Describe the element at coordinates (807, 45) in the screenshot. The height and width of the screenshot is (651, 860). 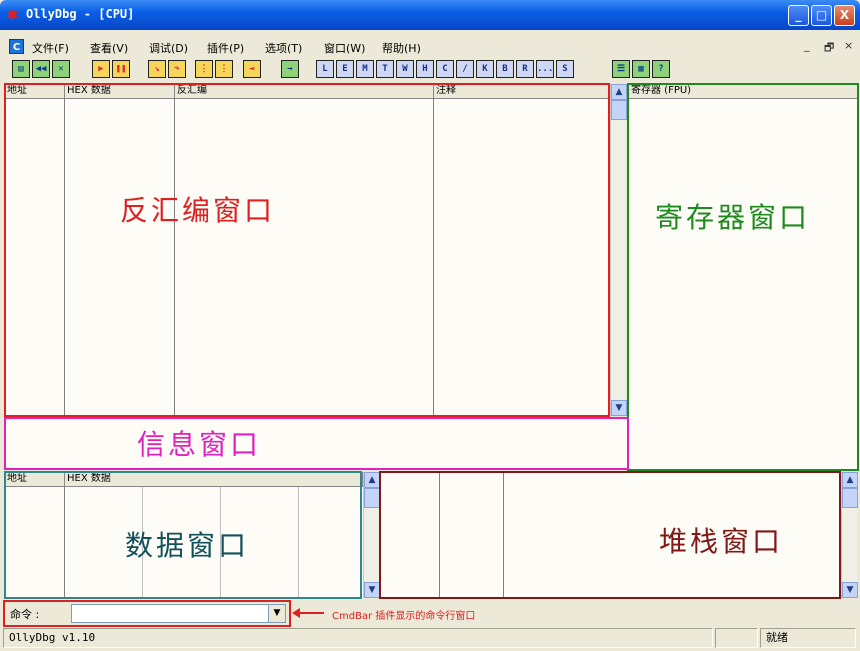
I see `mdi-minimize-button: _` at that location.